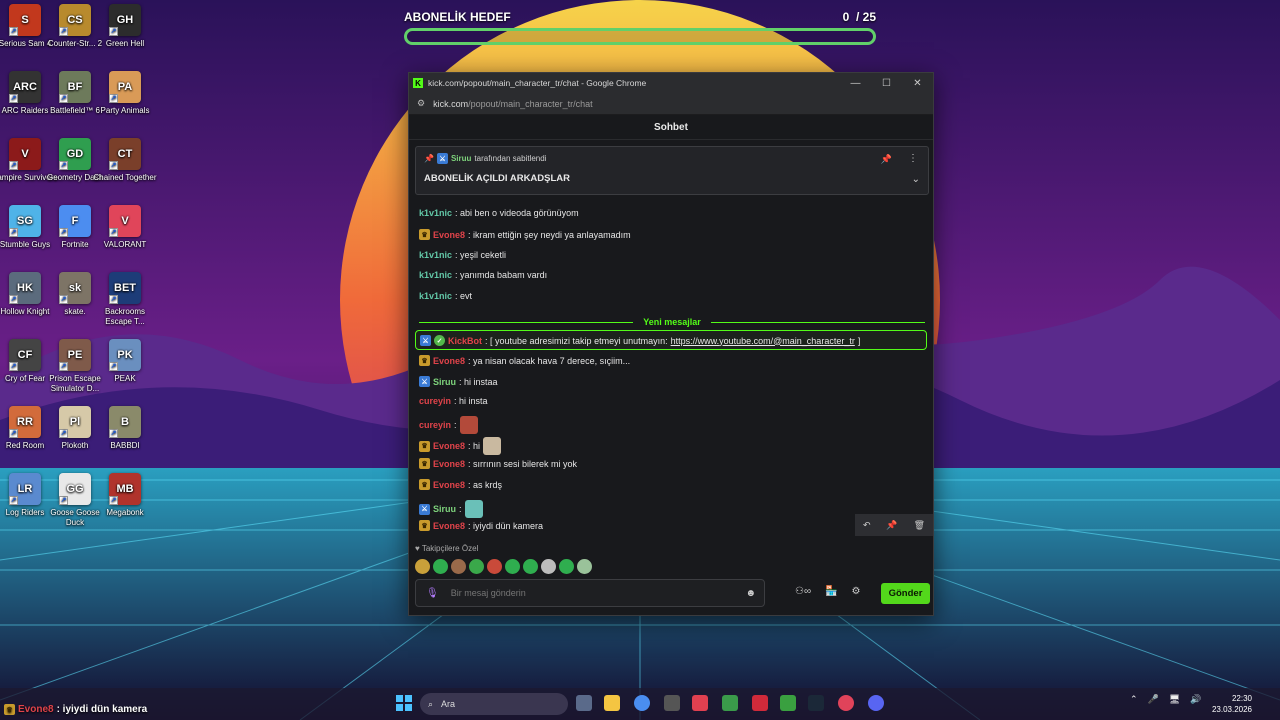 The height and width of the screenshot is (720, 1280). I want to click on goal-count: 0 / 25, so click(859, 17).